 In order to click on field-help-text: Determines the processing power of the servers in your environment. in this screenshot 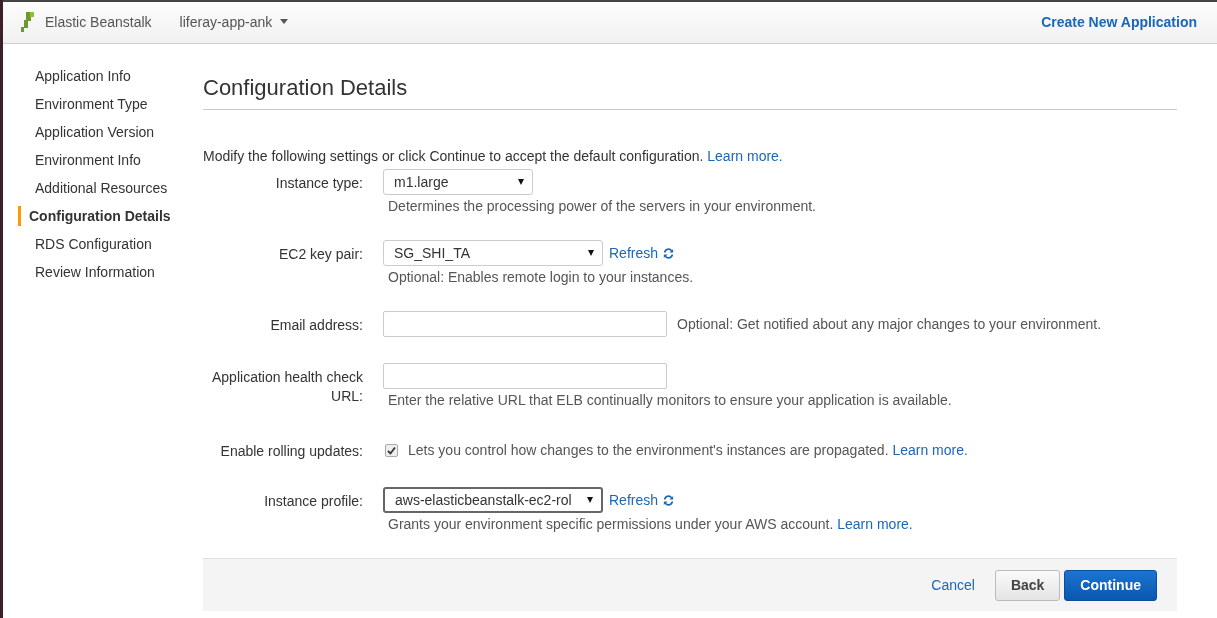, I will do `click(602, 206)`.